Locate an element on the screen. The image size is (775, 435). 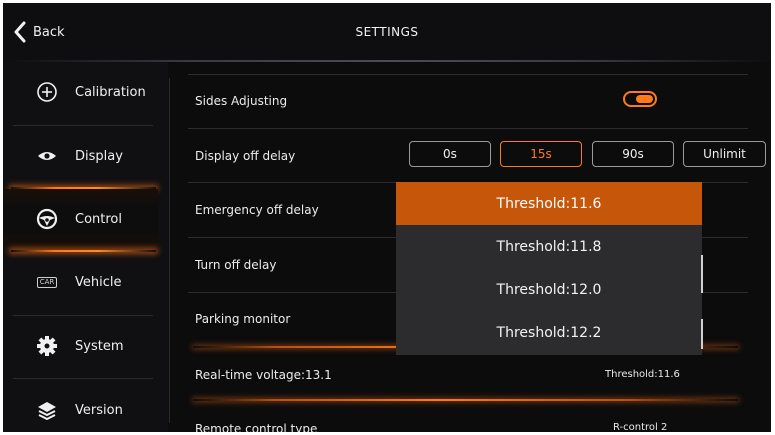
gear-icon is located at coordinates (47, 346).